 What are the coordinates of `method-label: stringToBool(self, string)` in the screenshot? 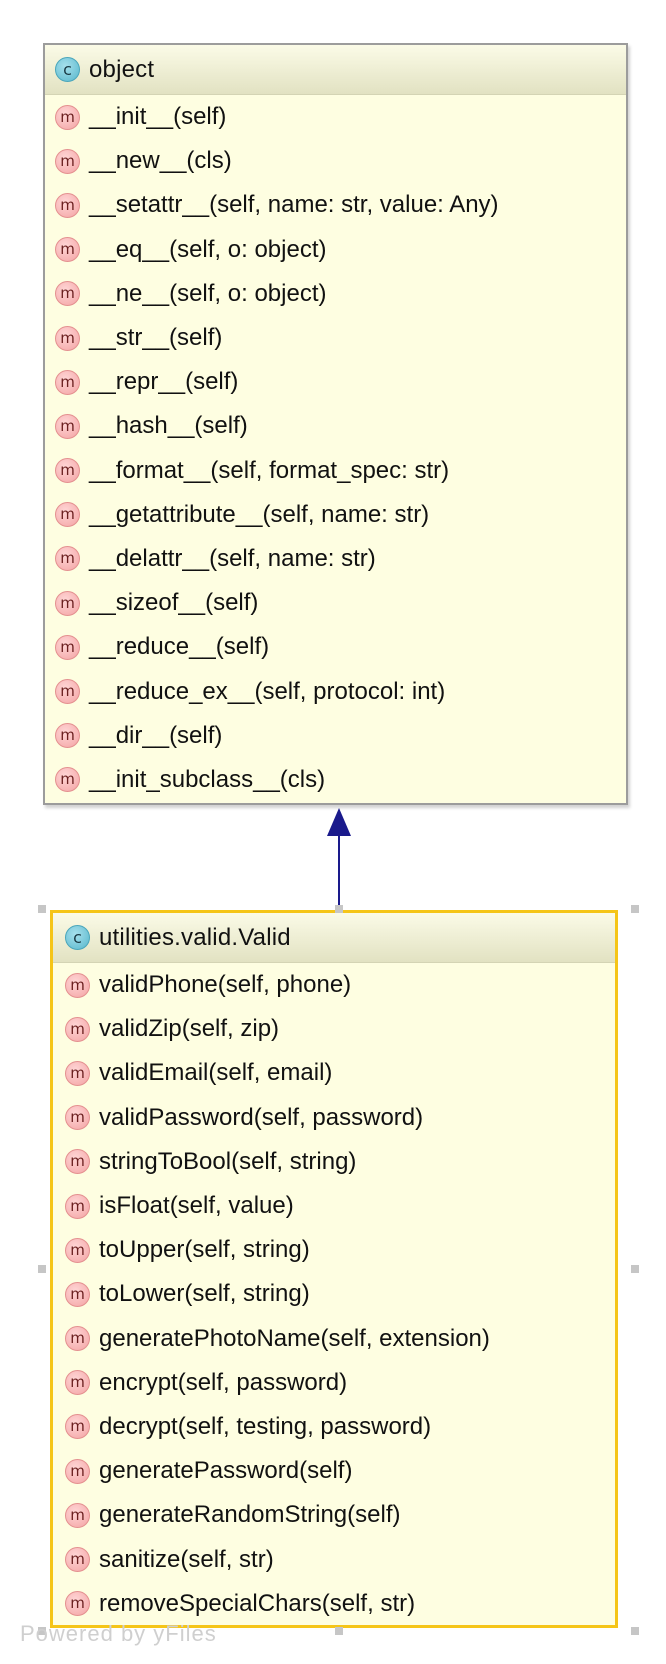 It's located at (228, 1161).